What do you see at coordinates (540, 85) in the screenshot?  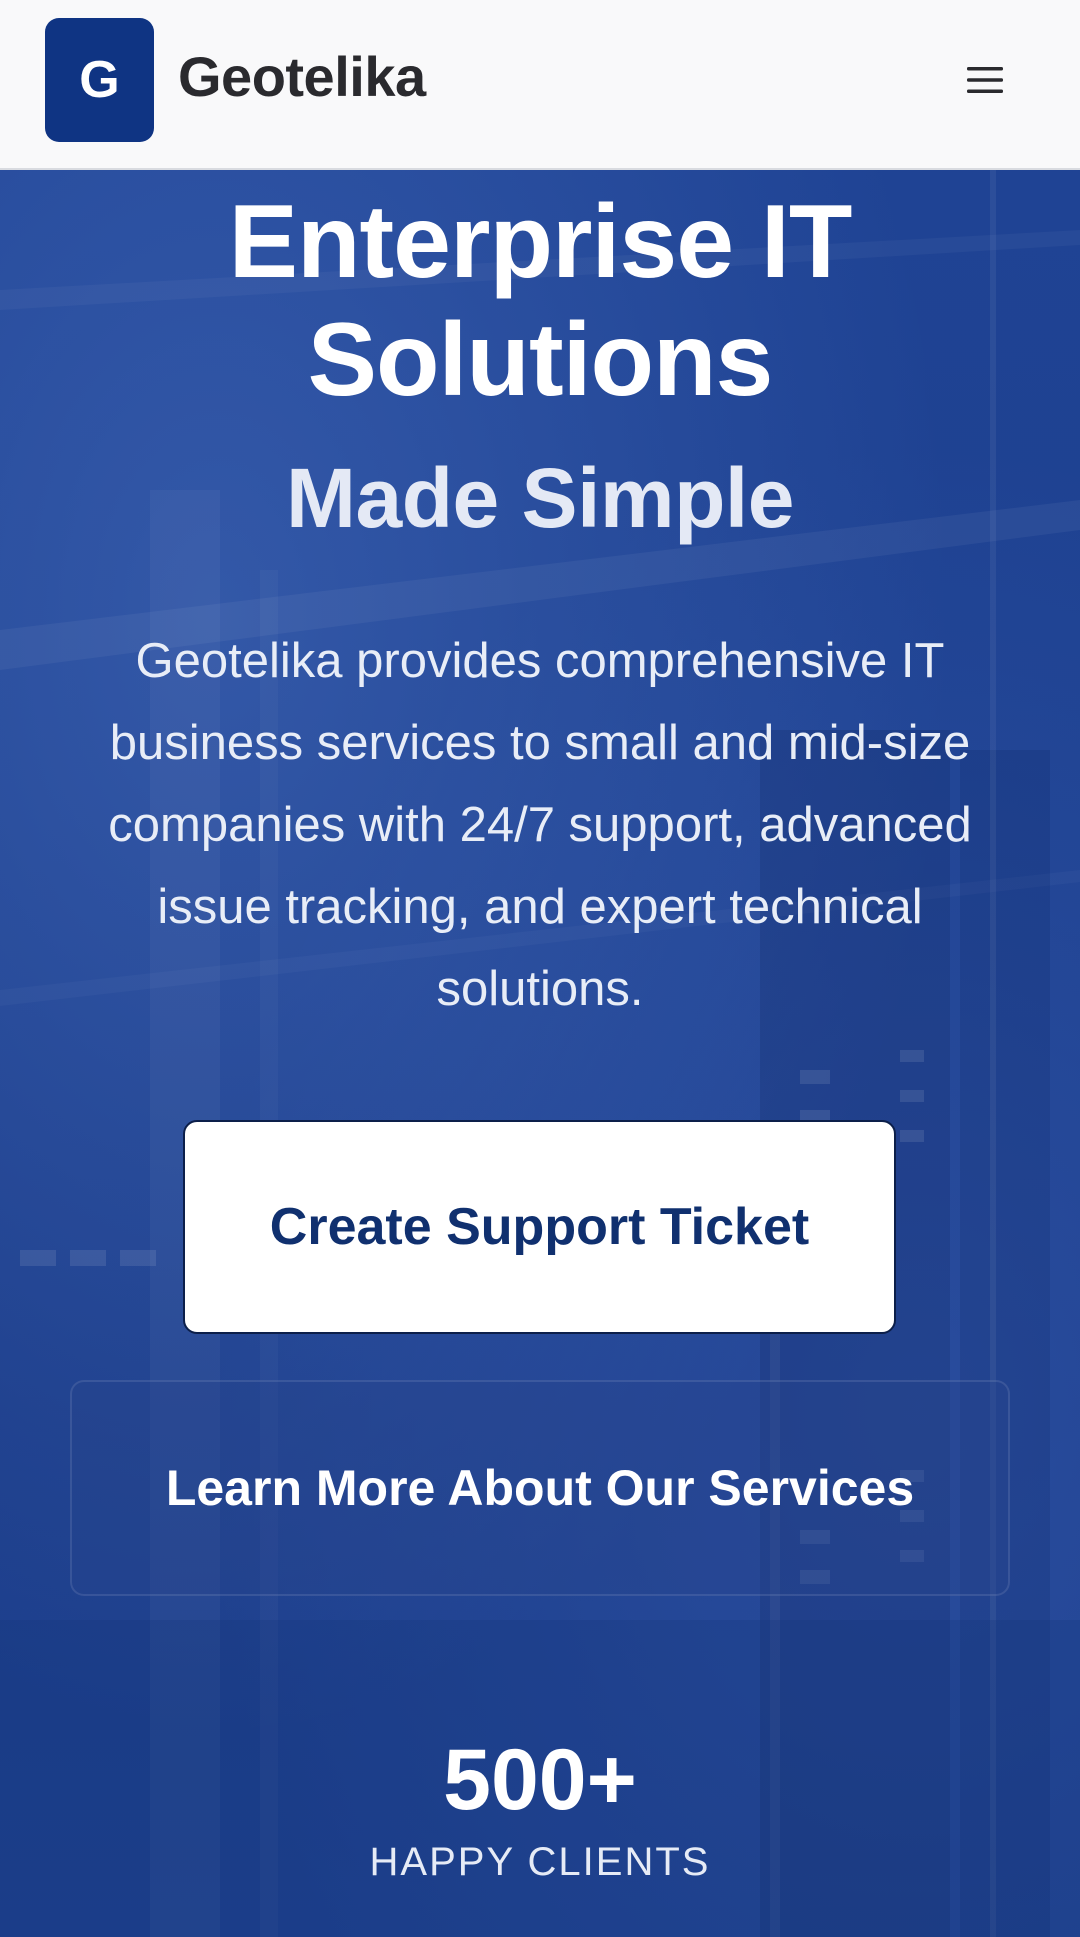 I see `site-header: G Geotelika` at bounding box center [540, 85].